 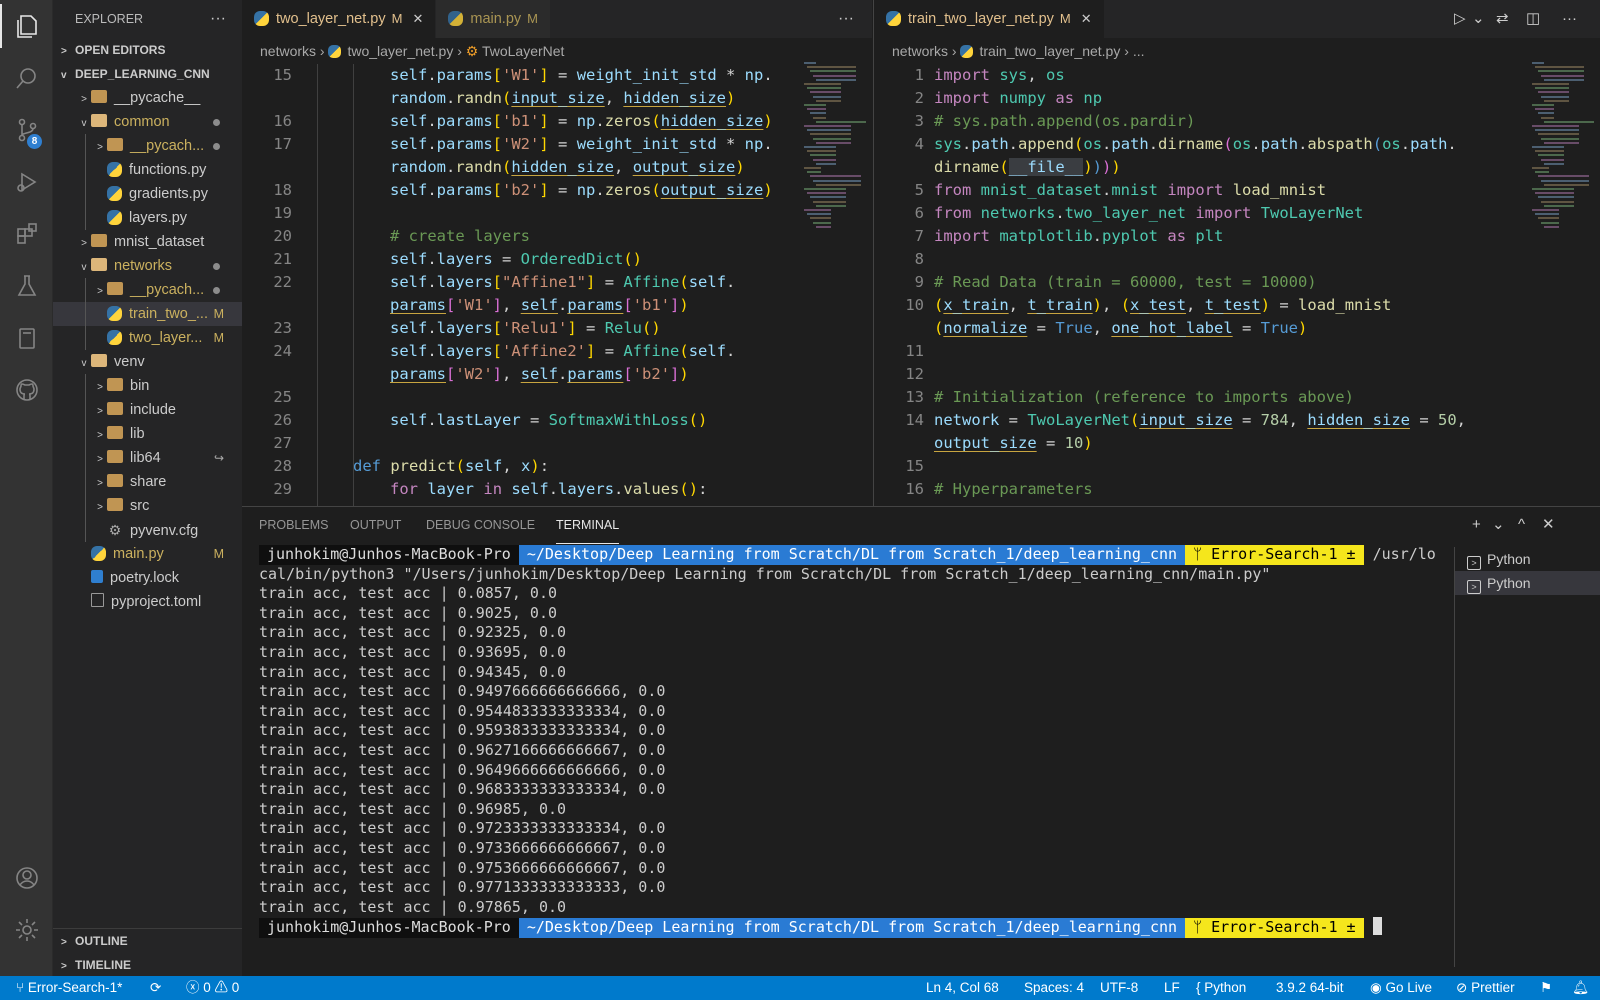 What do you see at coordinates (1548, 525) in the screenshot?
I see `close-panel-icon: ✕` at bounding box center [1548, 525].